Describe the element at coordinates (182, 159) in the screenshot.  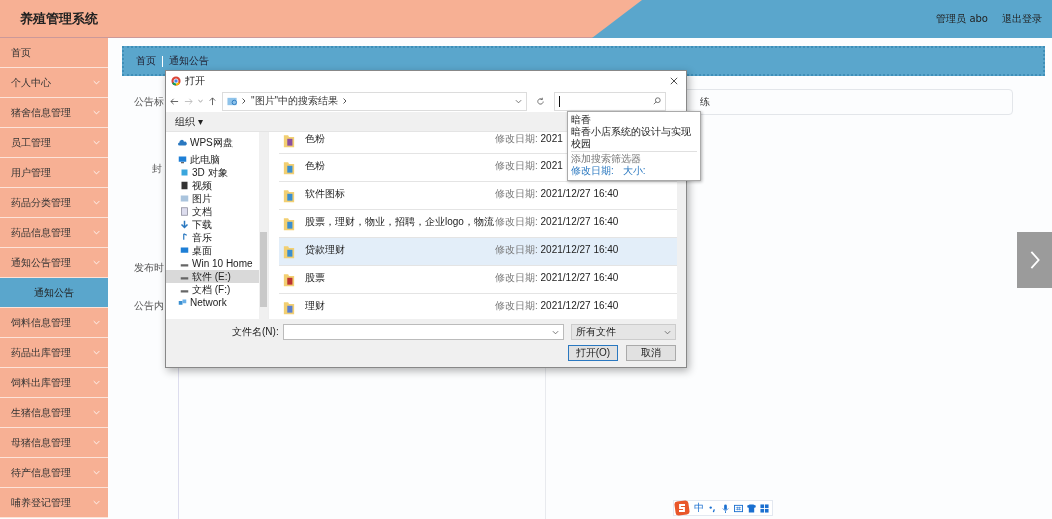
I see `computer-icon` at that location.